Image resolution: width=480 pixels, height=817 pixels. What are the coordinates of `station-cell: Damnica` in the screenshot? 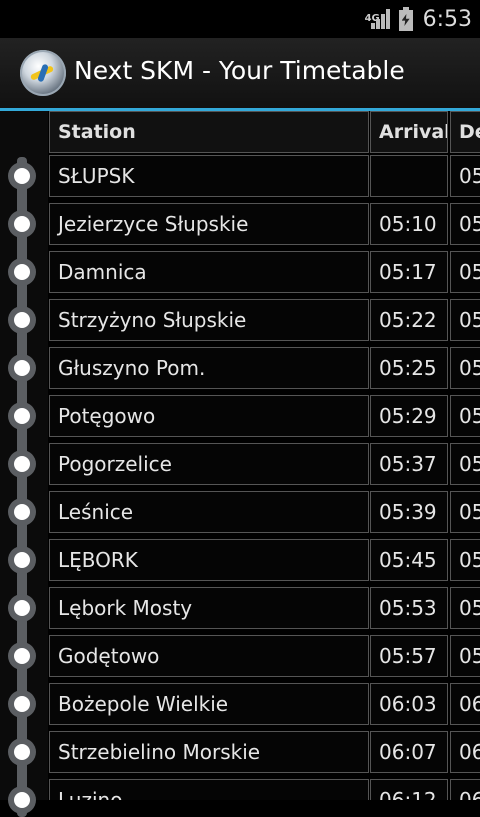 It's located at (209, 272).